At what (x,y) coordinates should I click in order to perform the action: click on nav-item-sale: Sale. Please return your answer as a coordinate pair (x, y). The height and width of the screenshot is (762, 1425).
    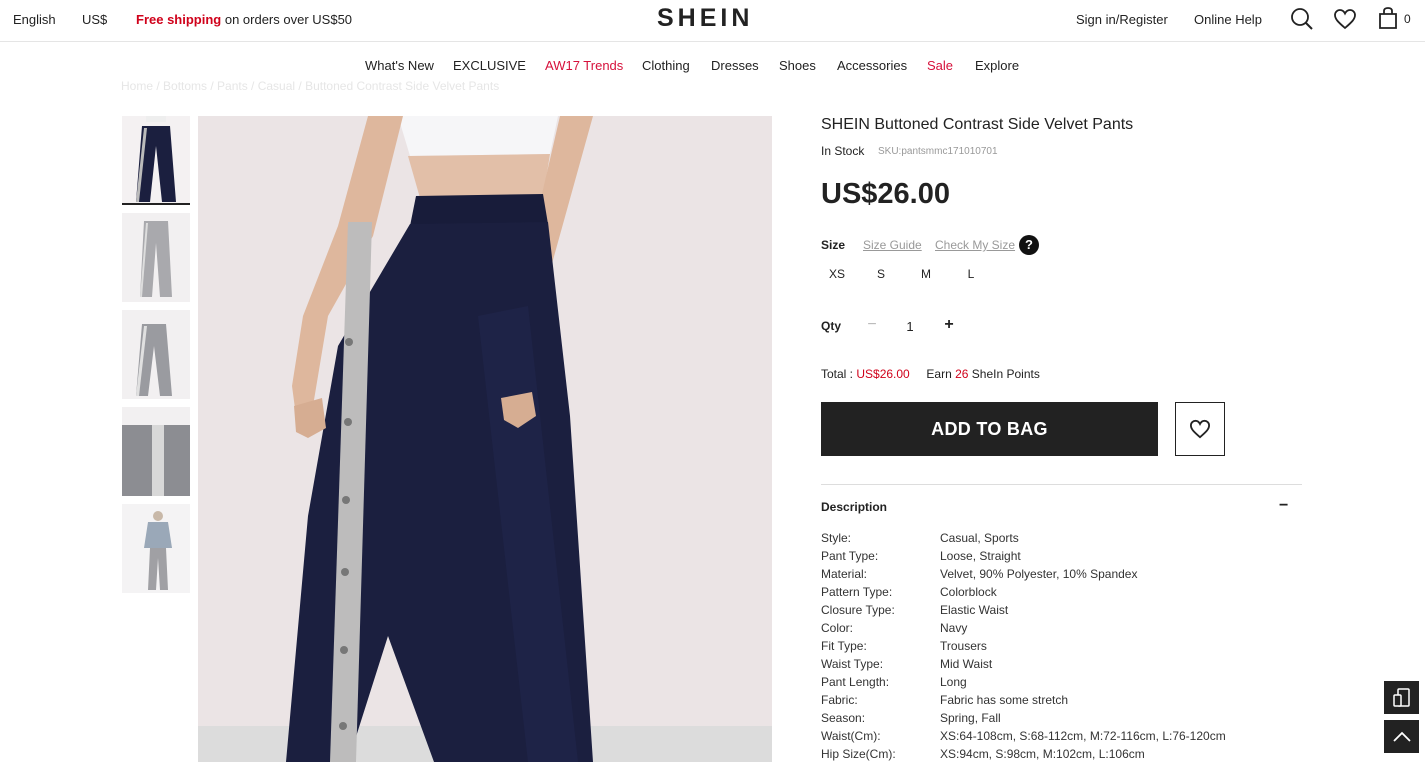
    Looking at the image, I should click on (940, 65).